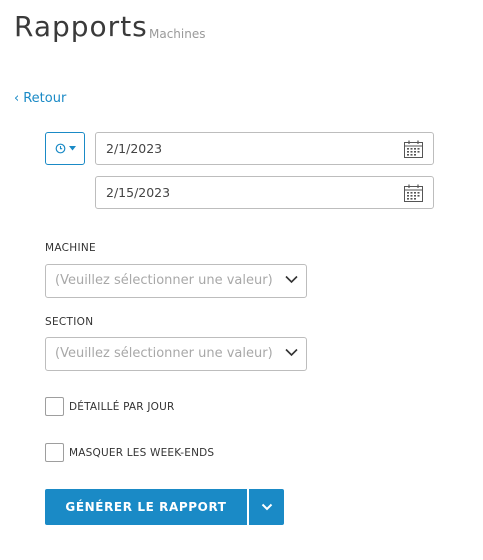 The height and width of the screenshot is (560, 483). I want to click on generate-options-button, so click(266, 507).